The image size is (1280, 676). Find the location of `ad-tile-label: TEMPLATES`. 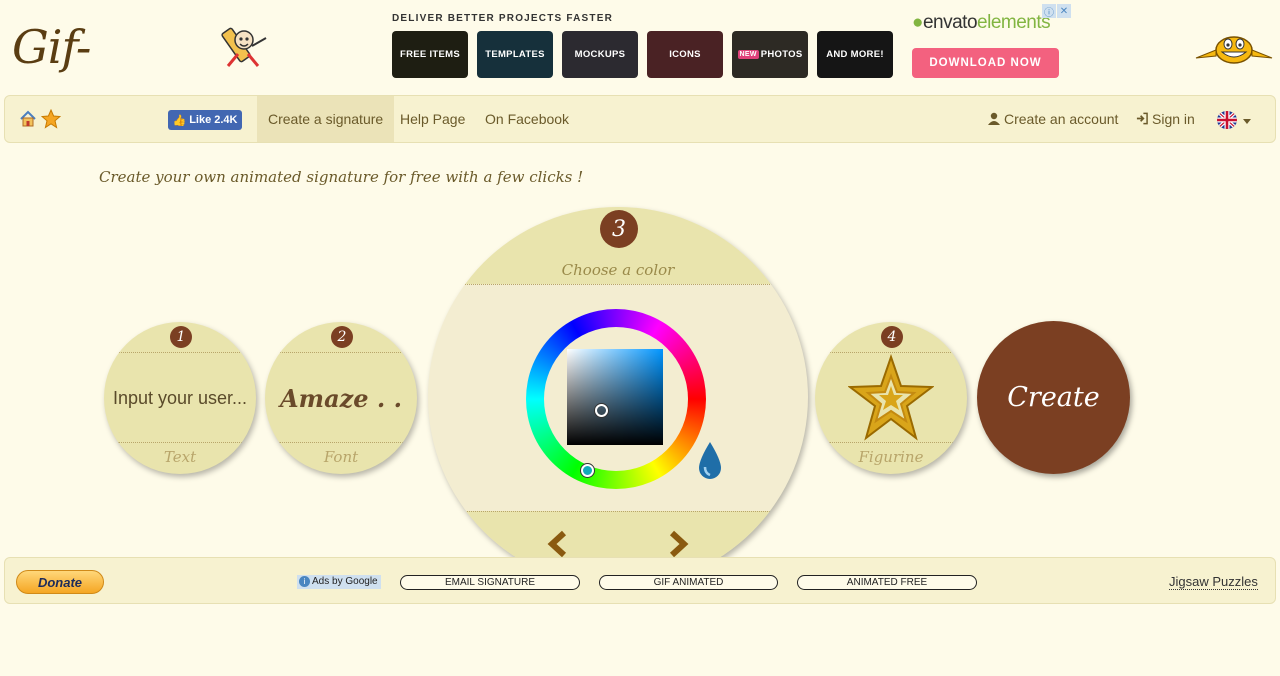

ad-tile-label: TEMPLATES is located at coordinates (515, 54).